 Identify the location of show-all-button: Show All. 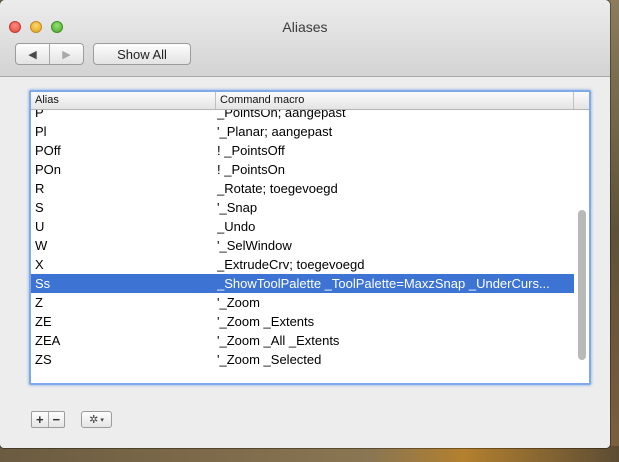
(142, 54).